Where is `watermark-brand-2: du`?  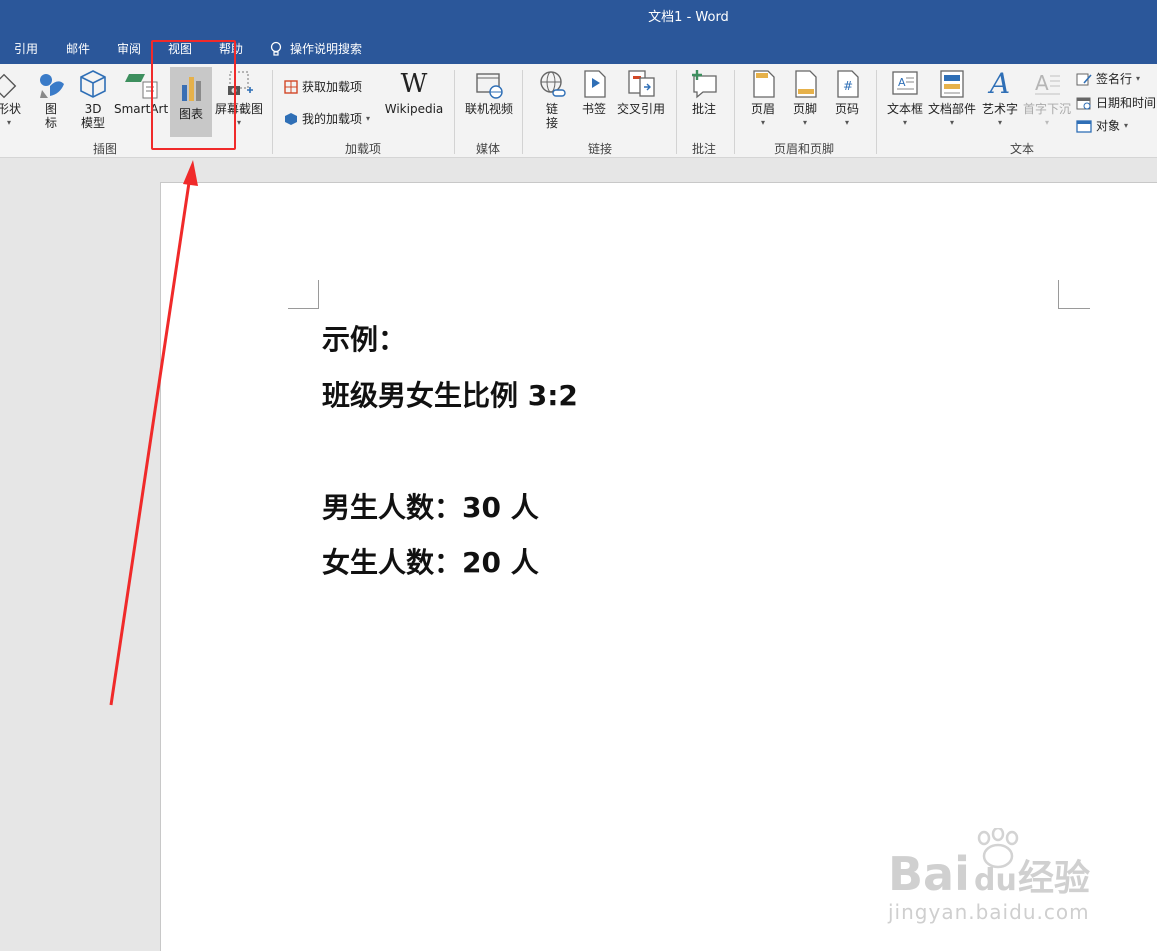 watermark-brand-2: du is located at coordinates (995, 880).